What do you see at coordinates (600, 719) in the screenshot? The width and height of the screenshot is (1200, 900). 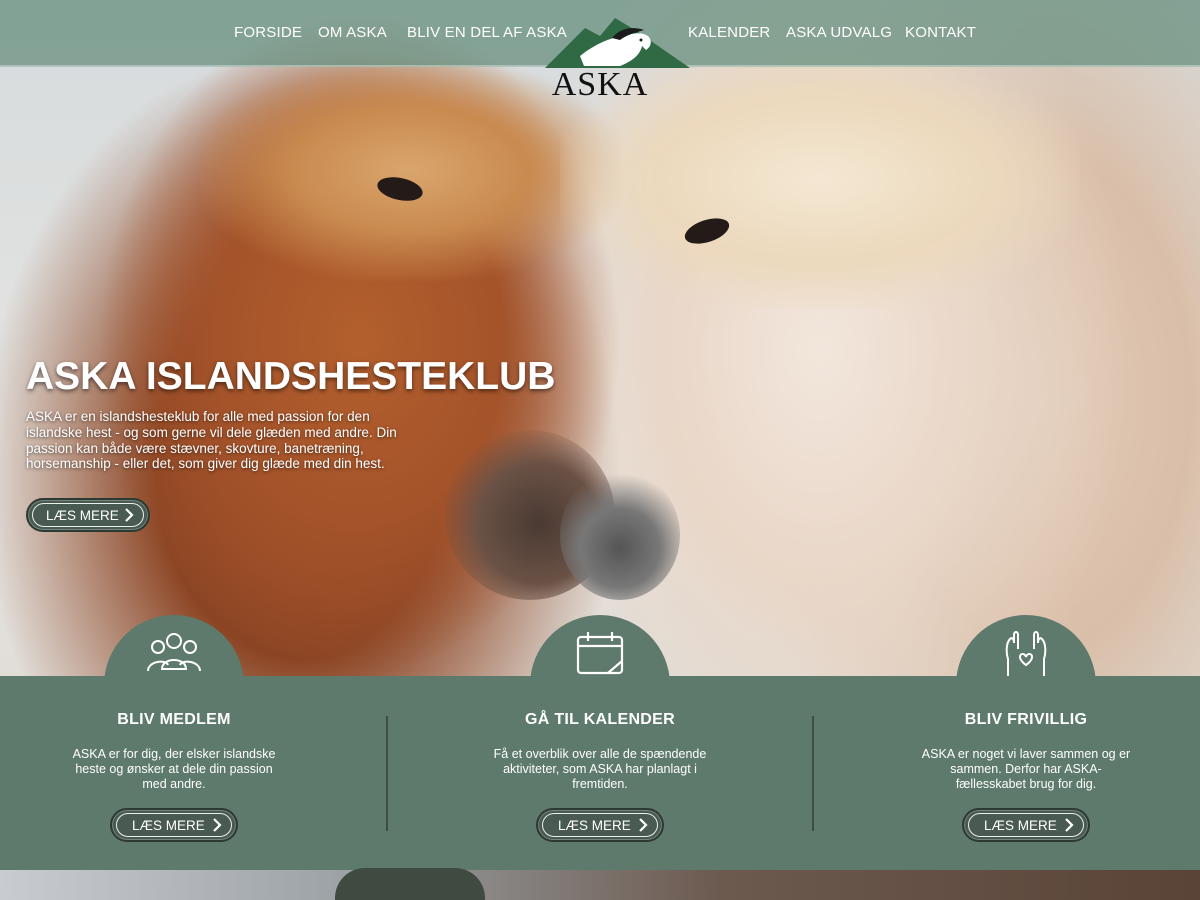 I see `card-title-kalender: GÅ TIL KALENDER` at bounding box center [600, 719].